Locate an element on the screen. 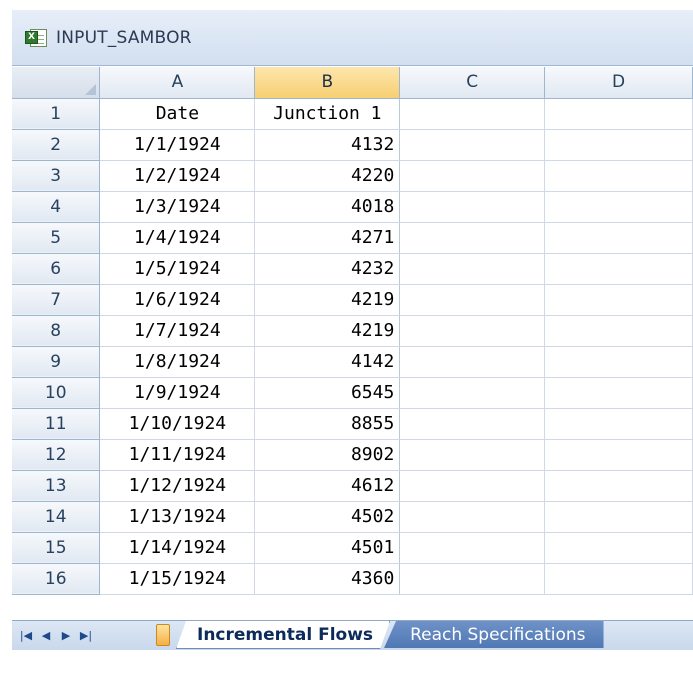 This screenshot has height=677, width=693. row-header: 16 is located at coordinates (56, 579).